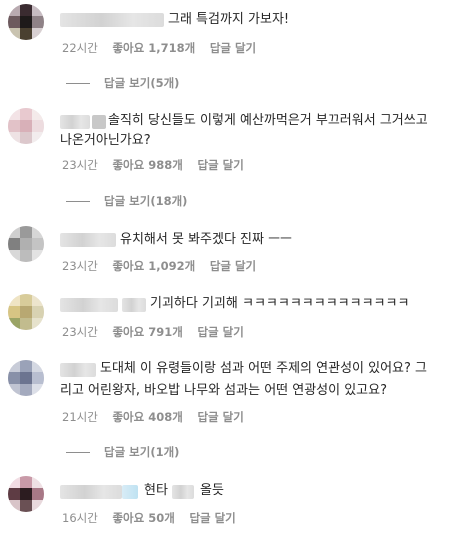  Describe the element at coordinates (153, 266) in the screenshot. I see `likes-count: 좋아요 1,092개` at that location.